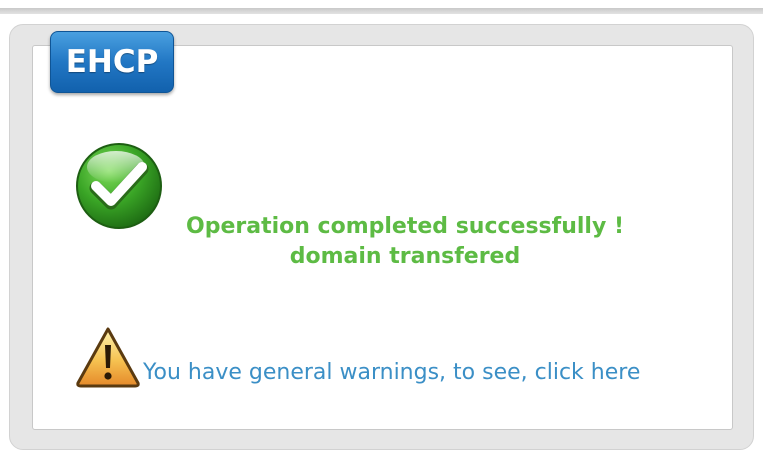 The width and height of the screenshot is (763, 461). What do you see at coordinates (108, 357) in the screenshot?
I see `warning-triangle-icon` at bounding box center [108, 357].